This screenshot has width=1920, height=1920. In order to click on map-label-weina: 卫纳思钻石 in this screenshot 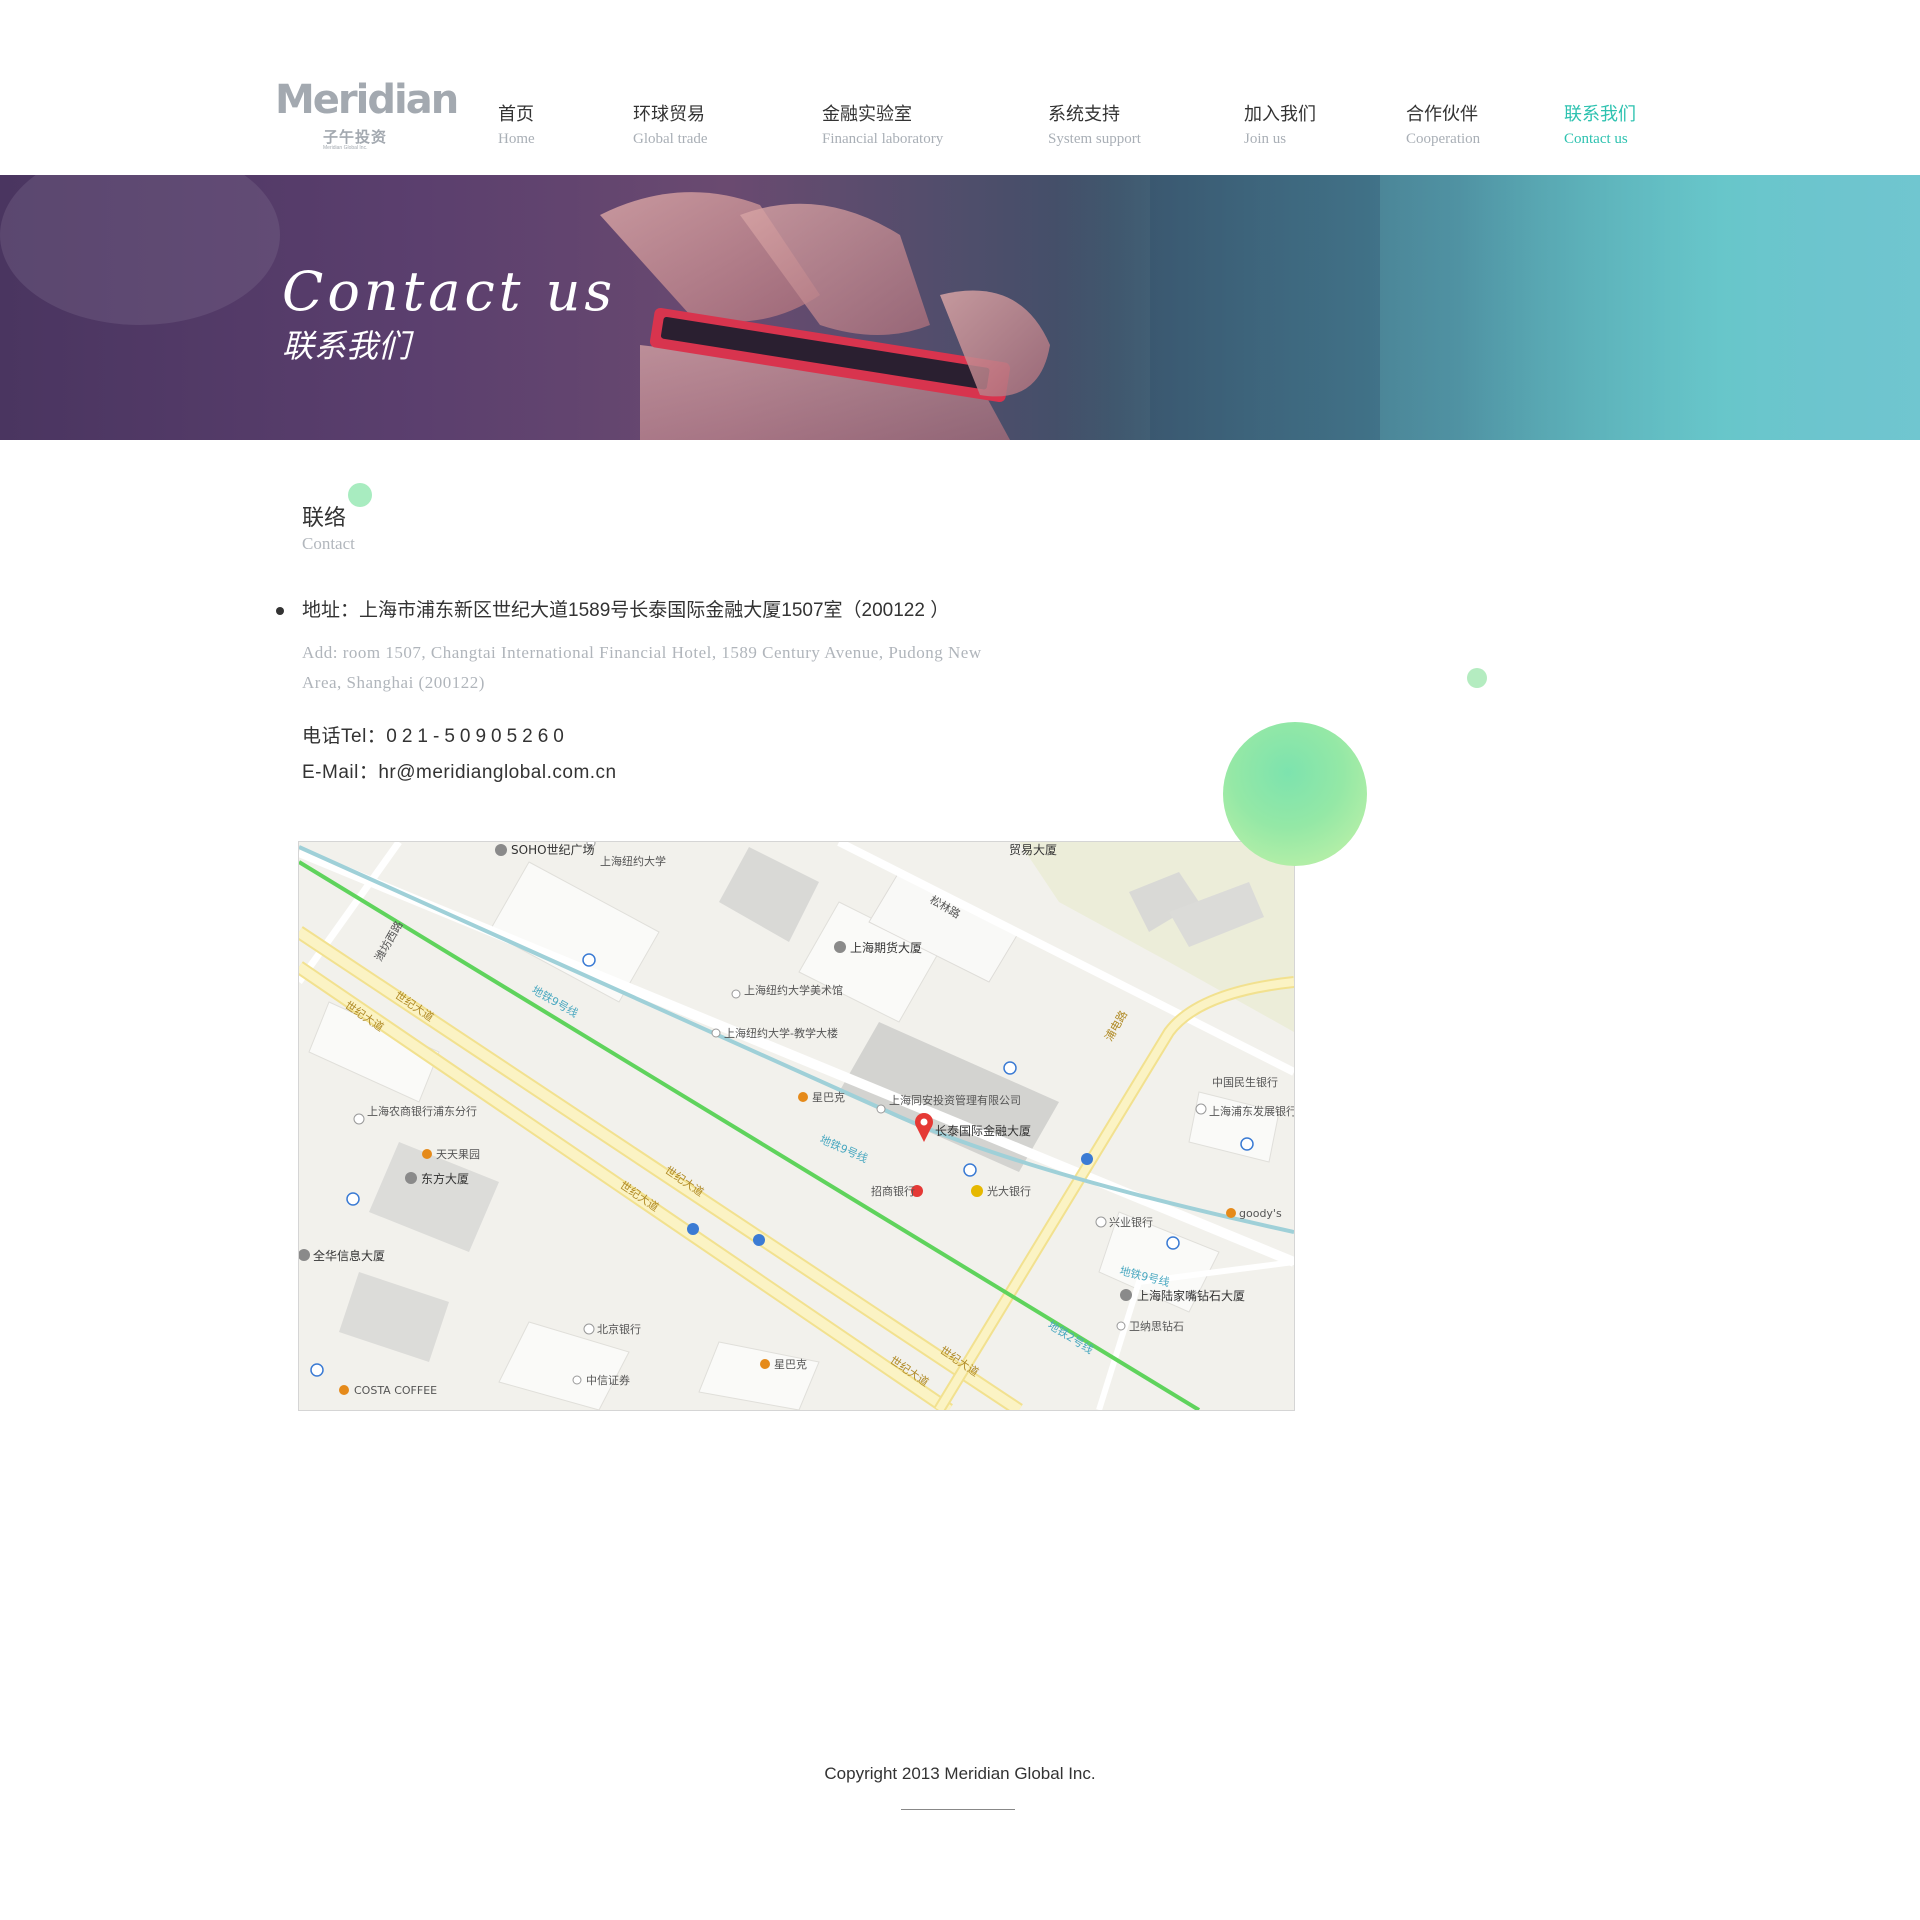, I will do `click(1156, 1326)`.